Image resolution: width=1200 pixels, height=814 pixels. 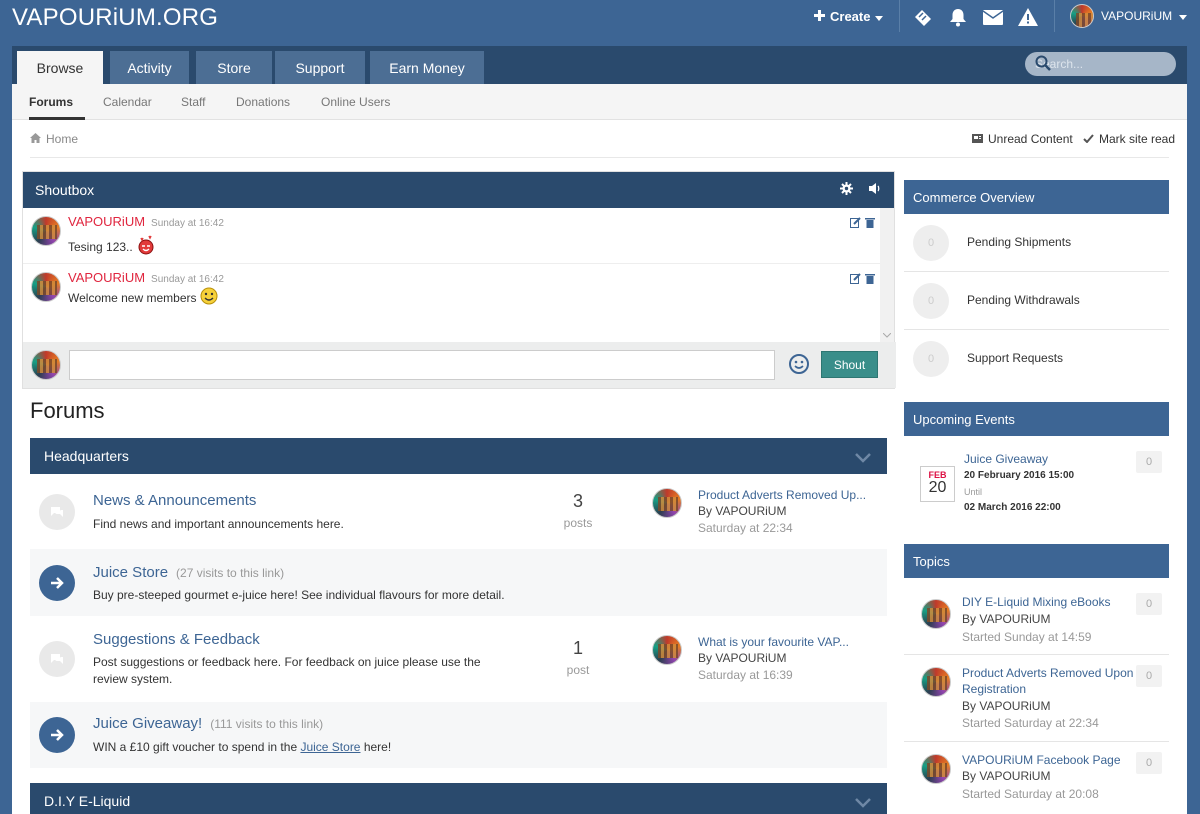 What do you see at coordinates (1082, 16) in the screenshot?
I see `user-avatar` at bounding box center [1082, 16].